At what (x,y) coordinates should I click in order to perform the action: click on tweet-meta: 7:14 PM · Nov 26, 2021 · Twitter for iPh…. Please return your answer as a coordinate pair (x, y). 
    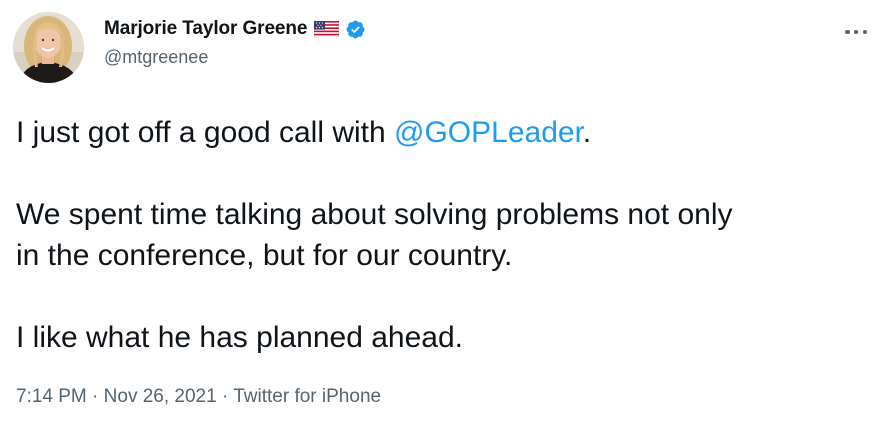
    Looking at the image, I should click on (198, 397).